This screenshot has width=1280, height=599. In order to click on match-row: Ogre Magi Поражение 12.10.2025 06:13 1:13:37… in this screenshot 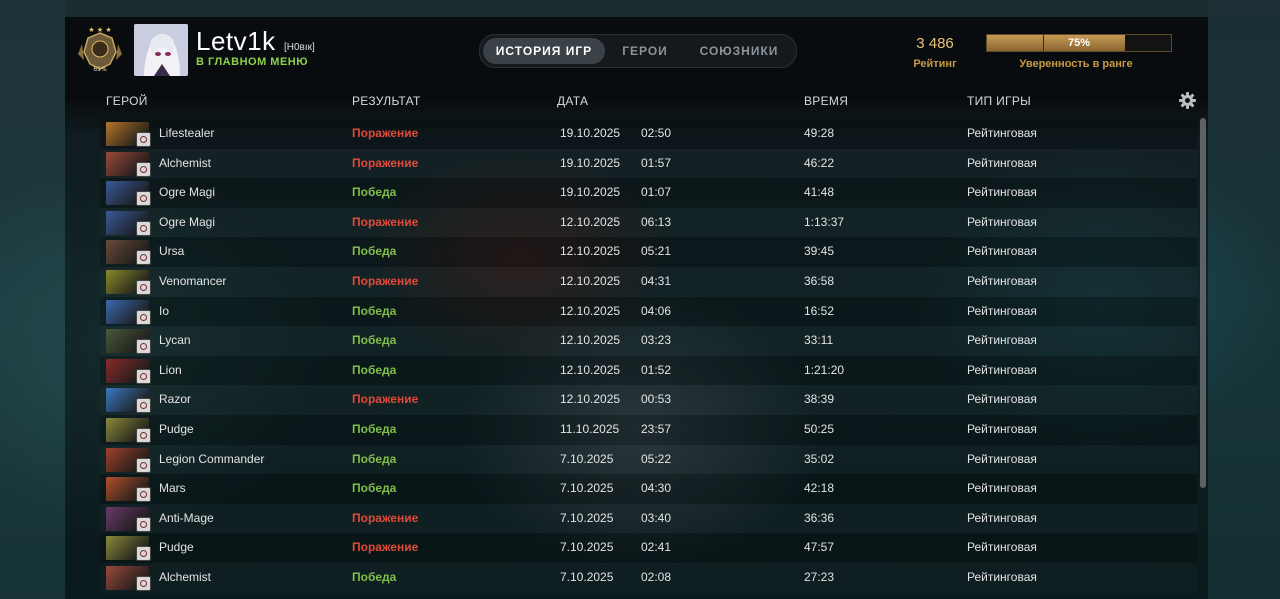, I will do `click(648, 223)`.